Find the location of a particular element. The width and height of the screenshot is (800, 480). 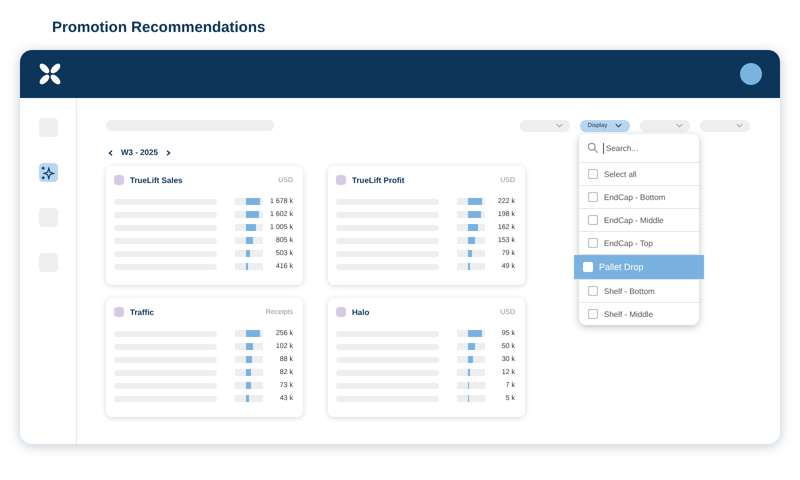

card-title: Halo is located at coordinates (361, 312).